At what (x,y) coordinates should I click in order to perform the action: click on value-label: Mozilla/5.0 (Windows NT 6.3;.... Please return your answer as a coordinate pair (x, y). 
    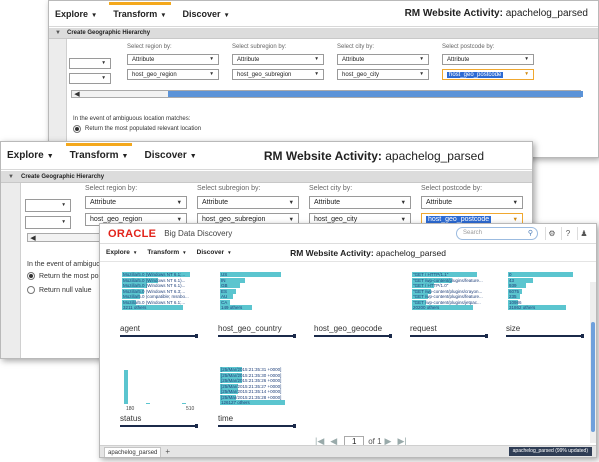
    Looking at the image, I should click on (154, 291).